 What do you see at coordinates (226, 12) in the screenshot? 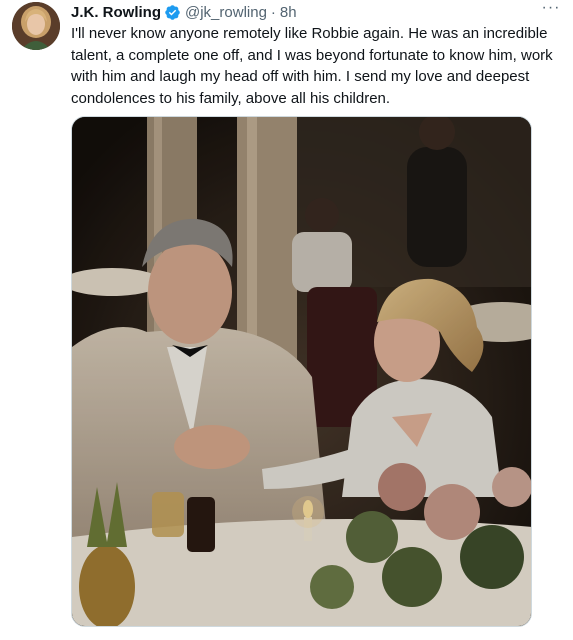
I see `author-handle: @jk_rowling` at bounding box center [226, 12].